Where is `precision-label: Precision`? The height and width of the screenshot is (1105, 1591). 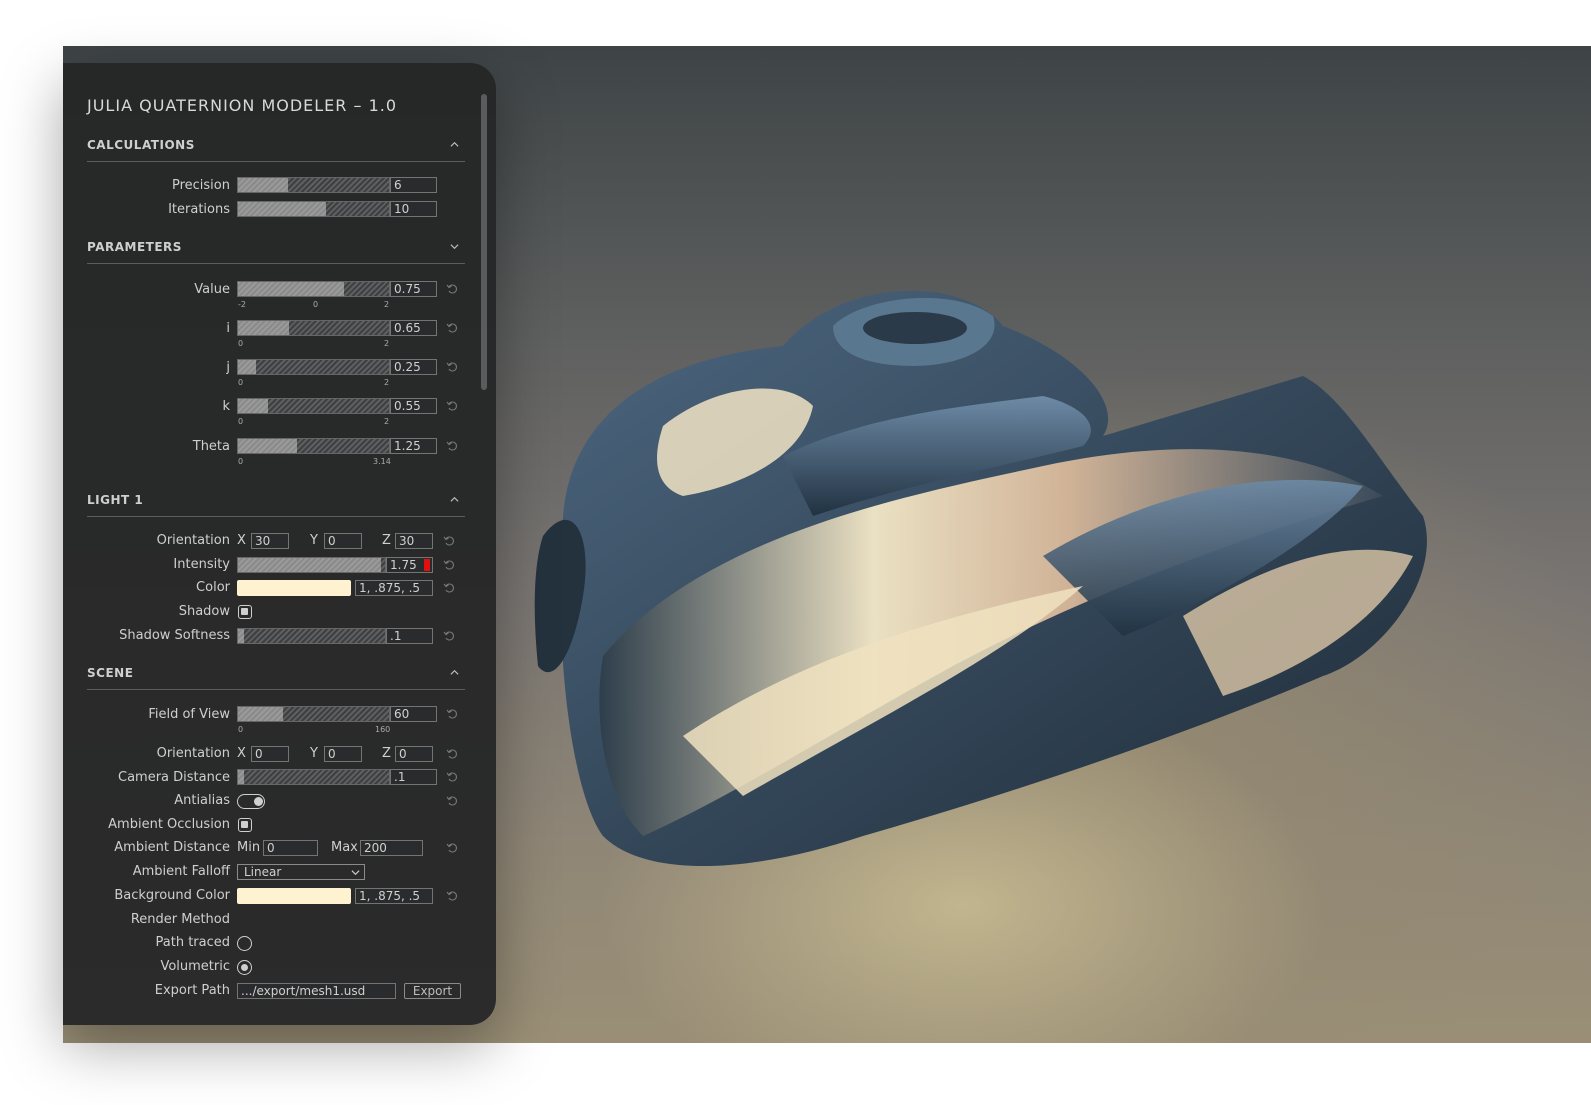
precision-label: Precision is located at coordinates (200, 185).